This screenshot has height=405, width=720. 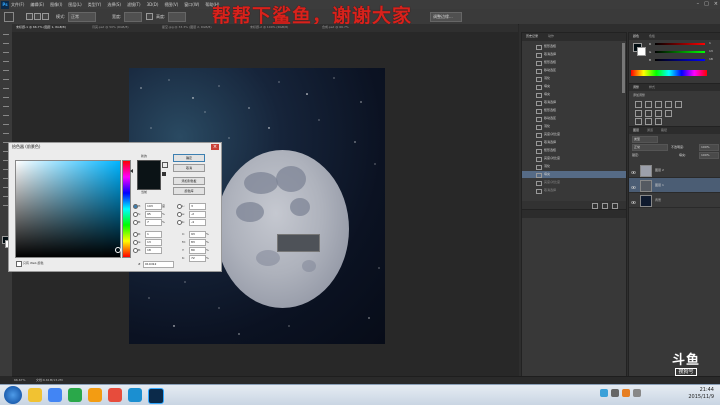 What do you see at coordinates (29, 16) in the screenshot?
I see `new-selection-icon` at bounding box center [29, 16].